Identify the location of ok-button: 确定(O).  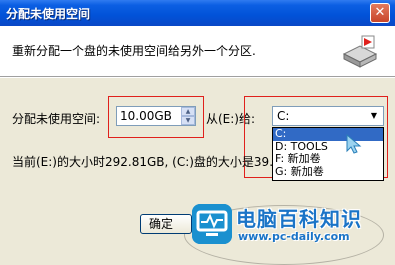
(166, 224).